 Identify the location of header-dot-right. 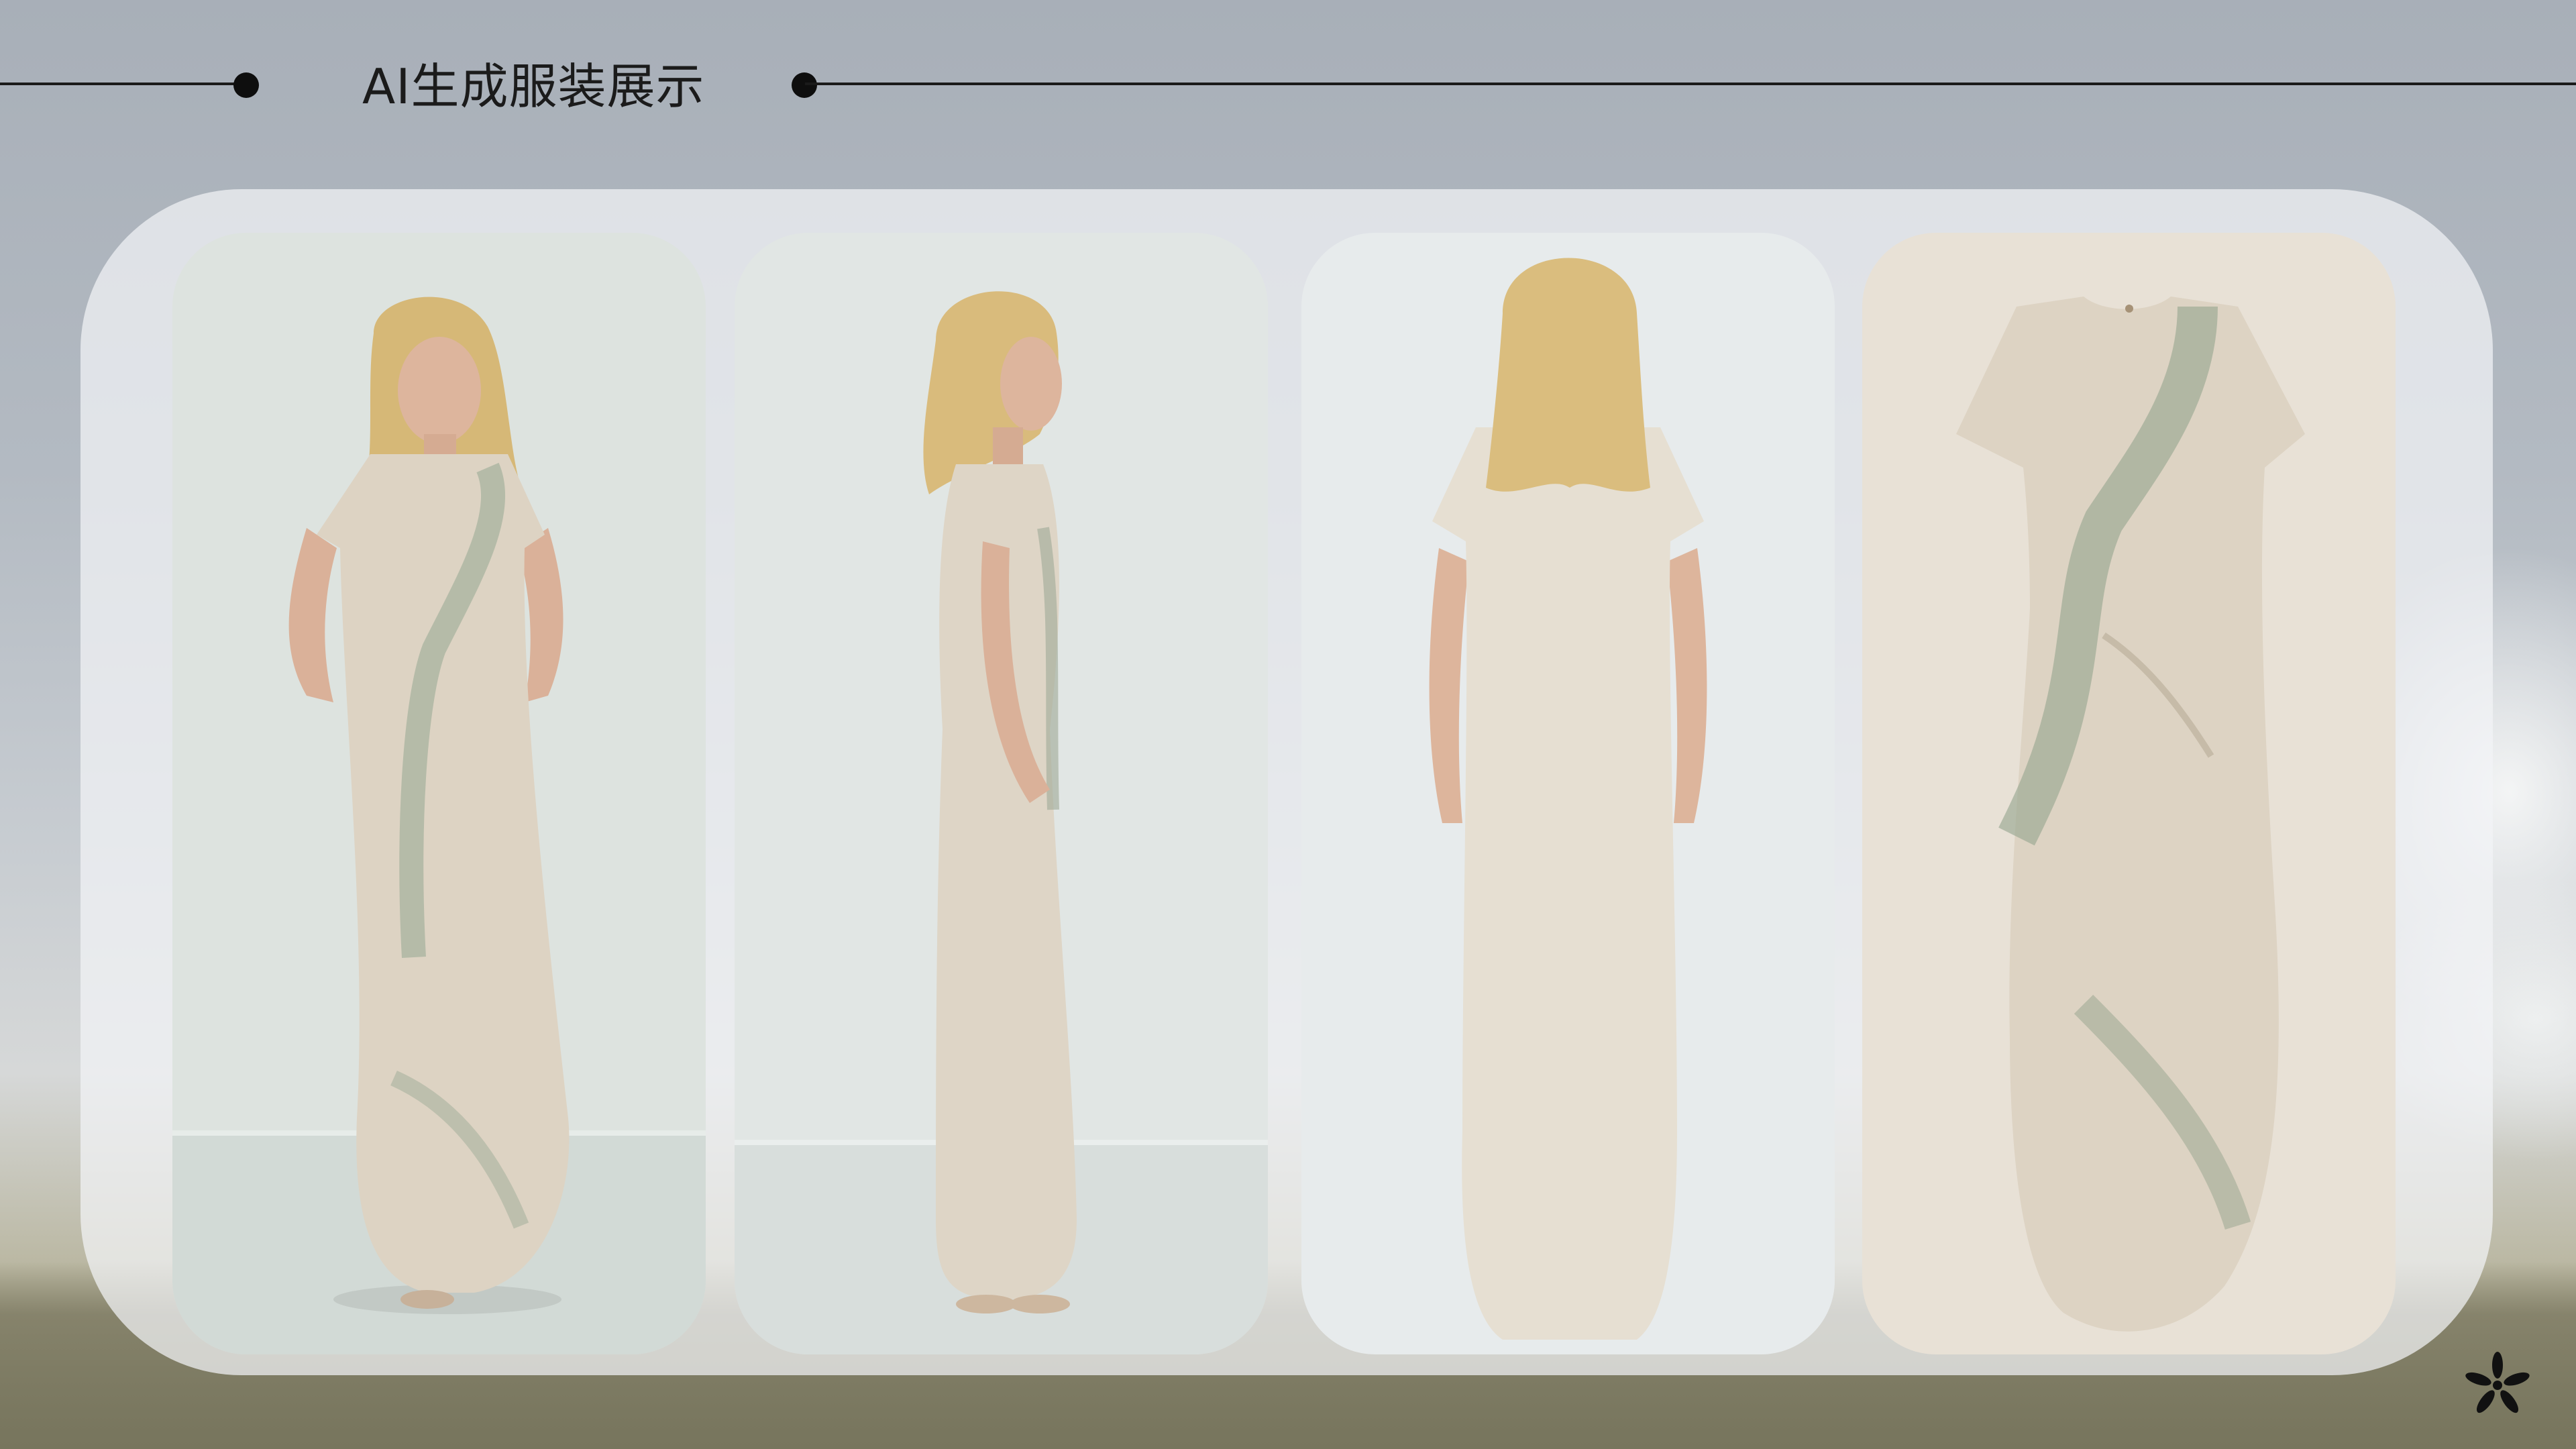
(804, 85).